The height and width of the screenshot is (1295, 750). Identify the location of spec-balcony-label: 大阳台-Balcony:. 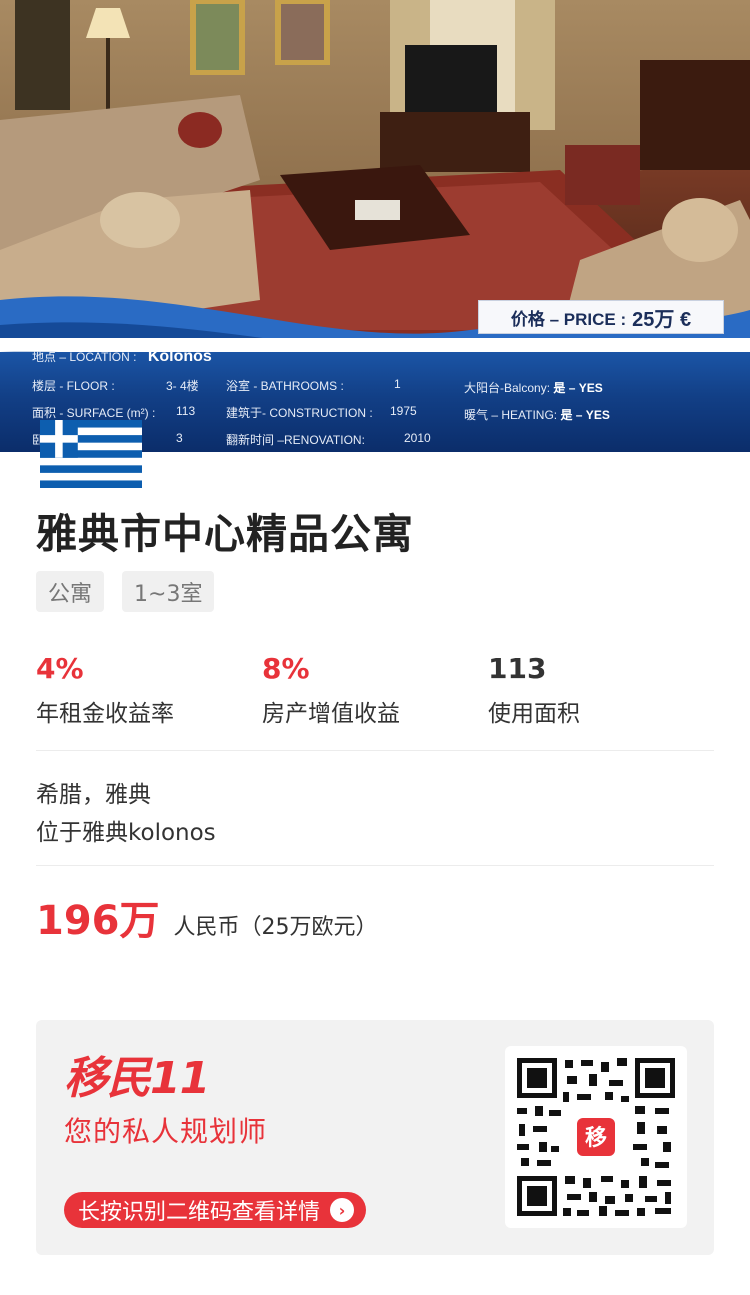
(507, 388).